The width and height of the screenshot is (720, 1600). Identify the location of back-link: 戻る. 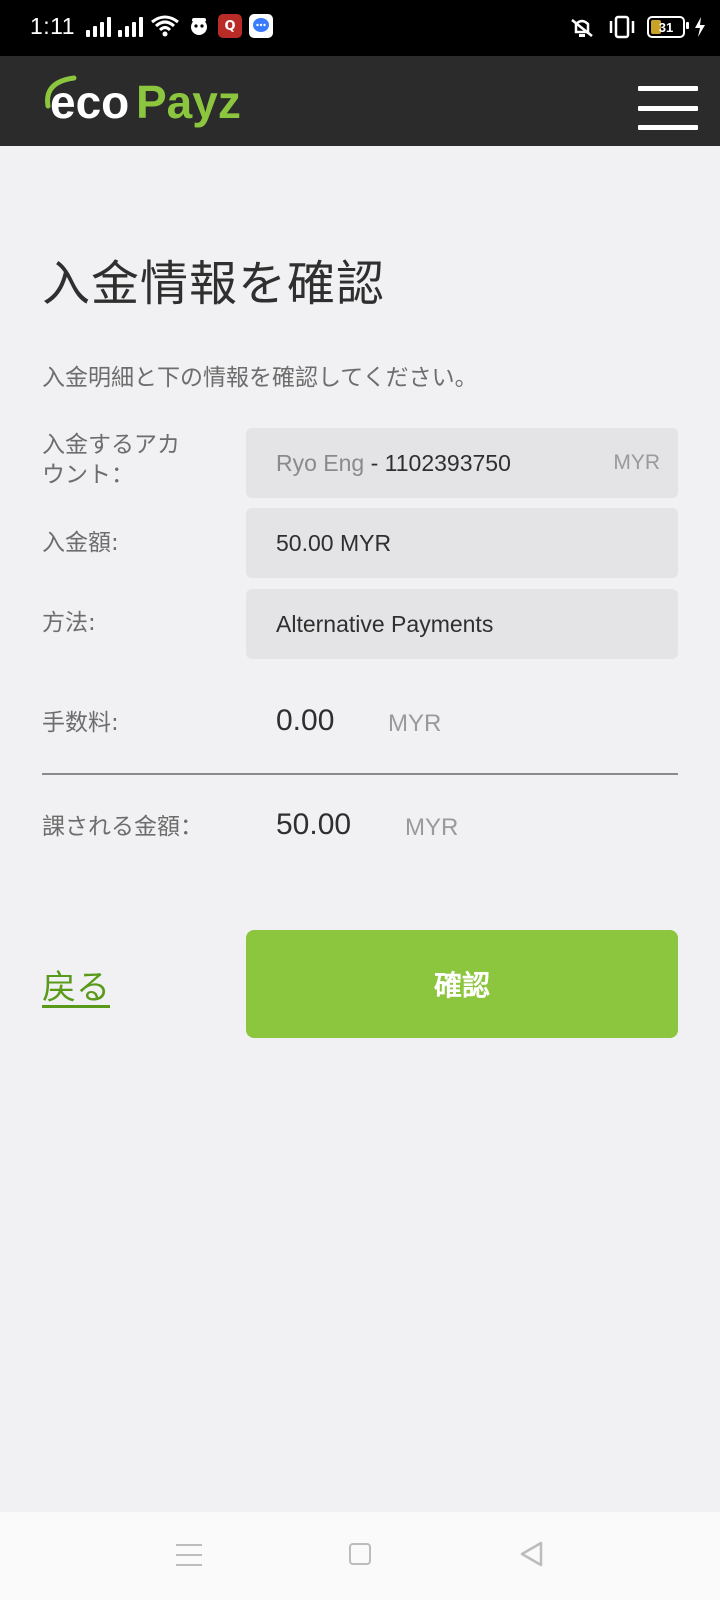
(76, 984).